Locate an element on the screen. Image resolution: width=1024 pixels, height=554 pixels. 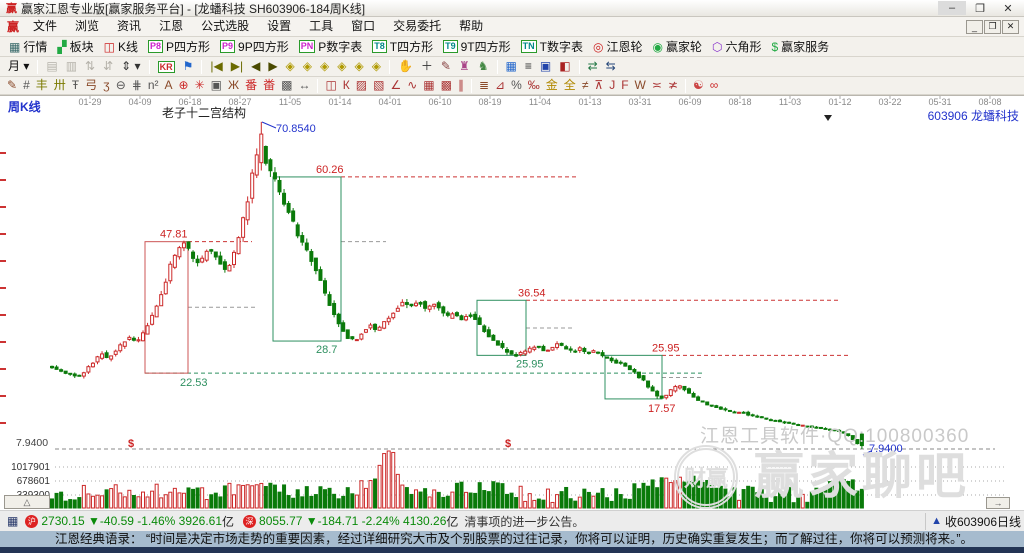
draw-tool-icon: 番 is located at coordinates (251, 85).